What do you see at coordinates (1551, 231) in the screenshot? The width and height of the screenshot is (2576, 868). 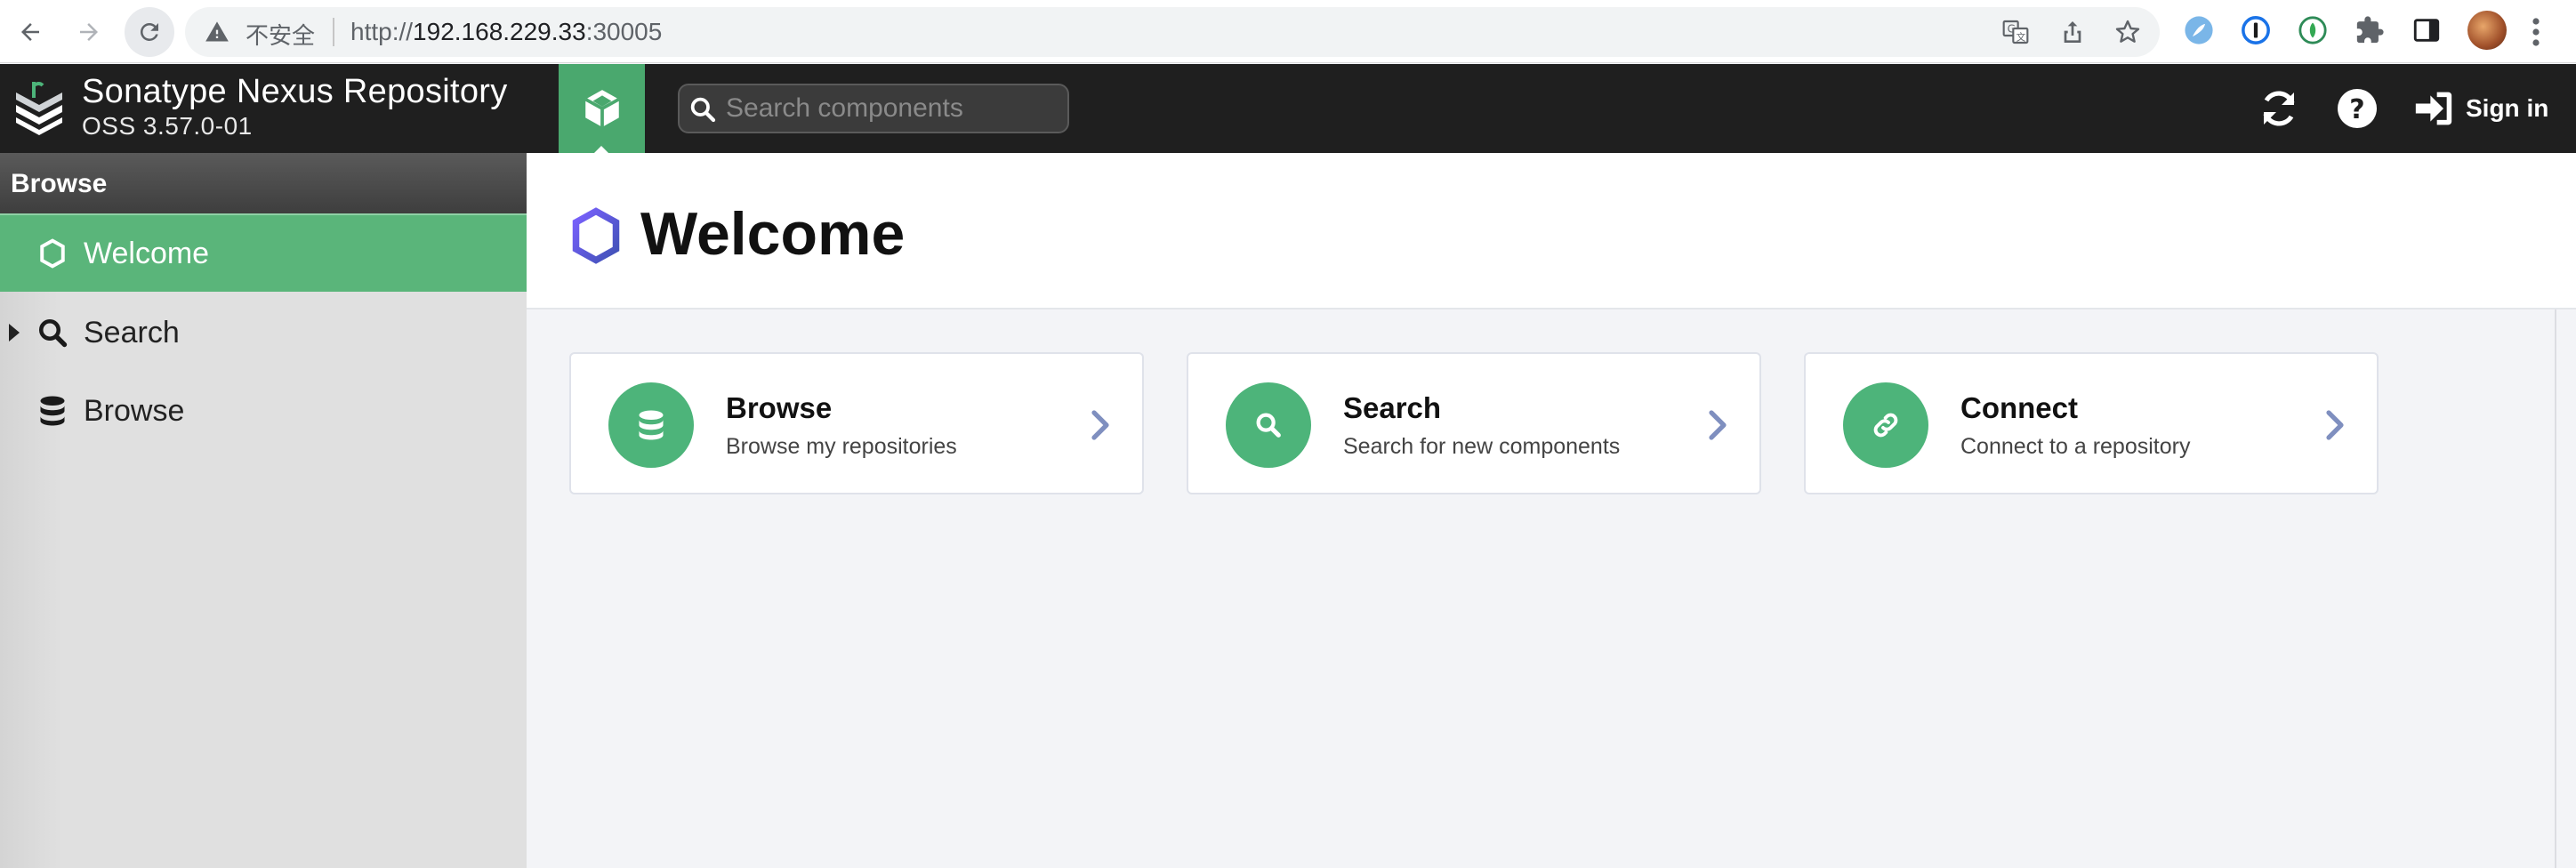 I see `page-title-bar: Welcome` at bounding box center [1551, 231].